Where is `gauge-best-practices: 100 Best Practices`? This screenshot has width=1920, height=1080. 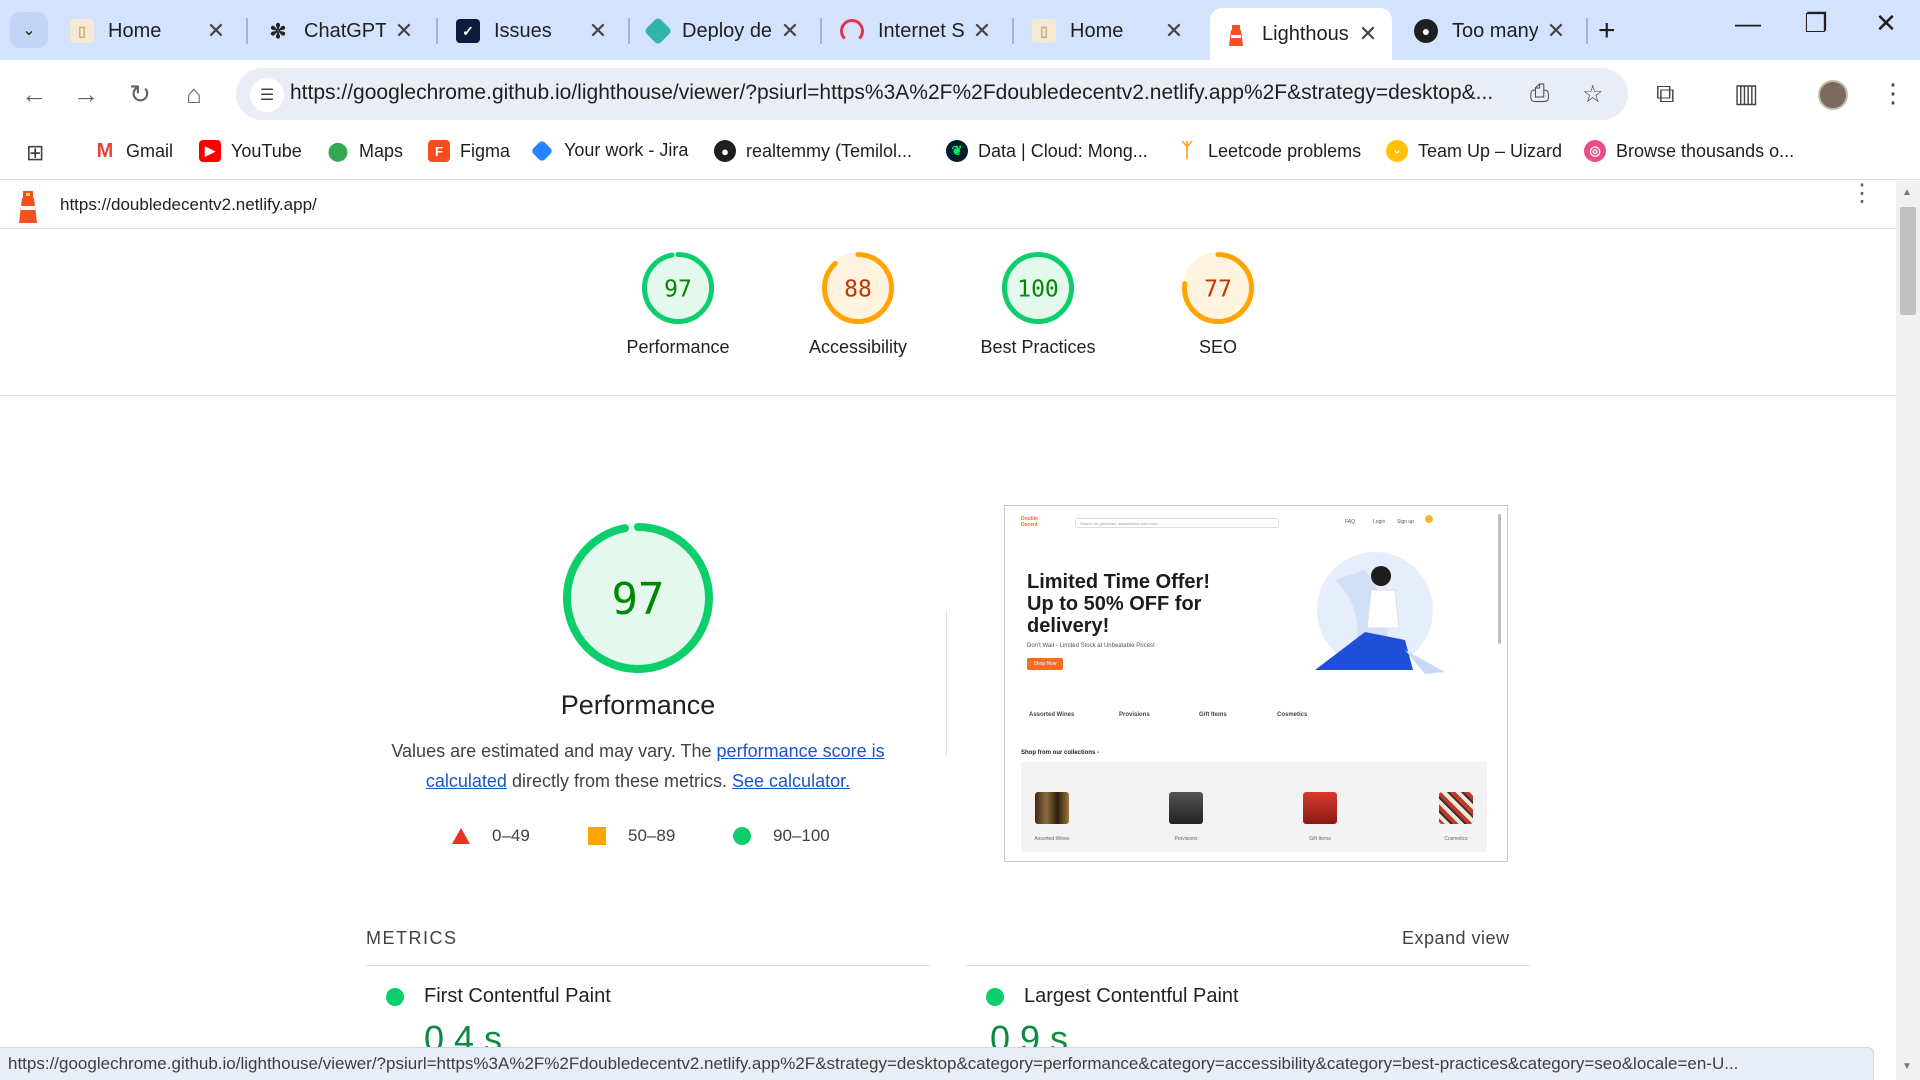
gauge-best-practices: 100 Best Practices is located at coordinates (1038, 304).